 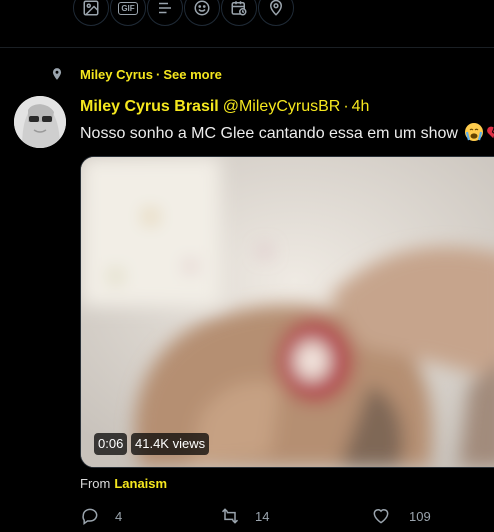 I want to click on reply-count: 4, so click(x=119, y=516).